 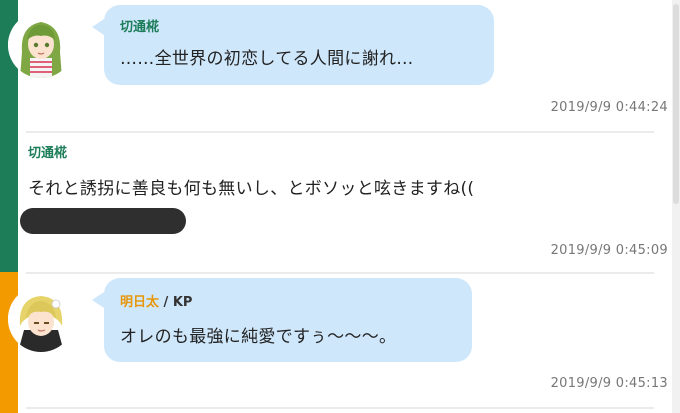 I want to click on message-text: それと誘拐に善良も何も無いし、とボソッと呟きますね((, so click(x=251, y=189).